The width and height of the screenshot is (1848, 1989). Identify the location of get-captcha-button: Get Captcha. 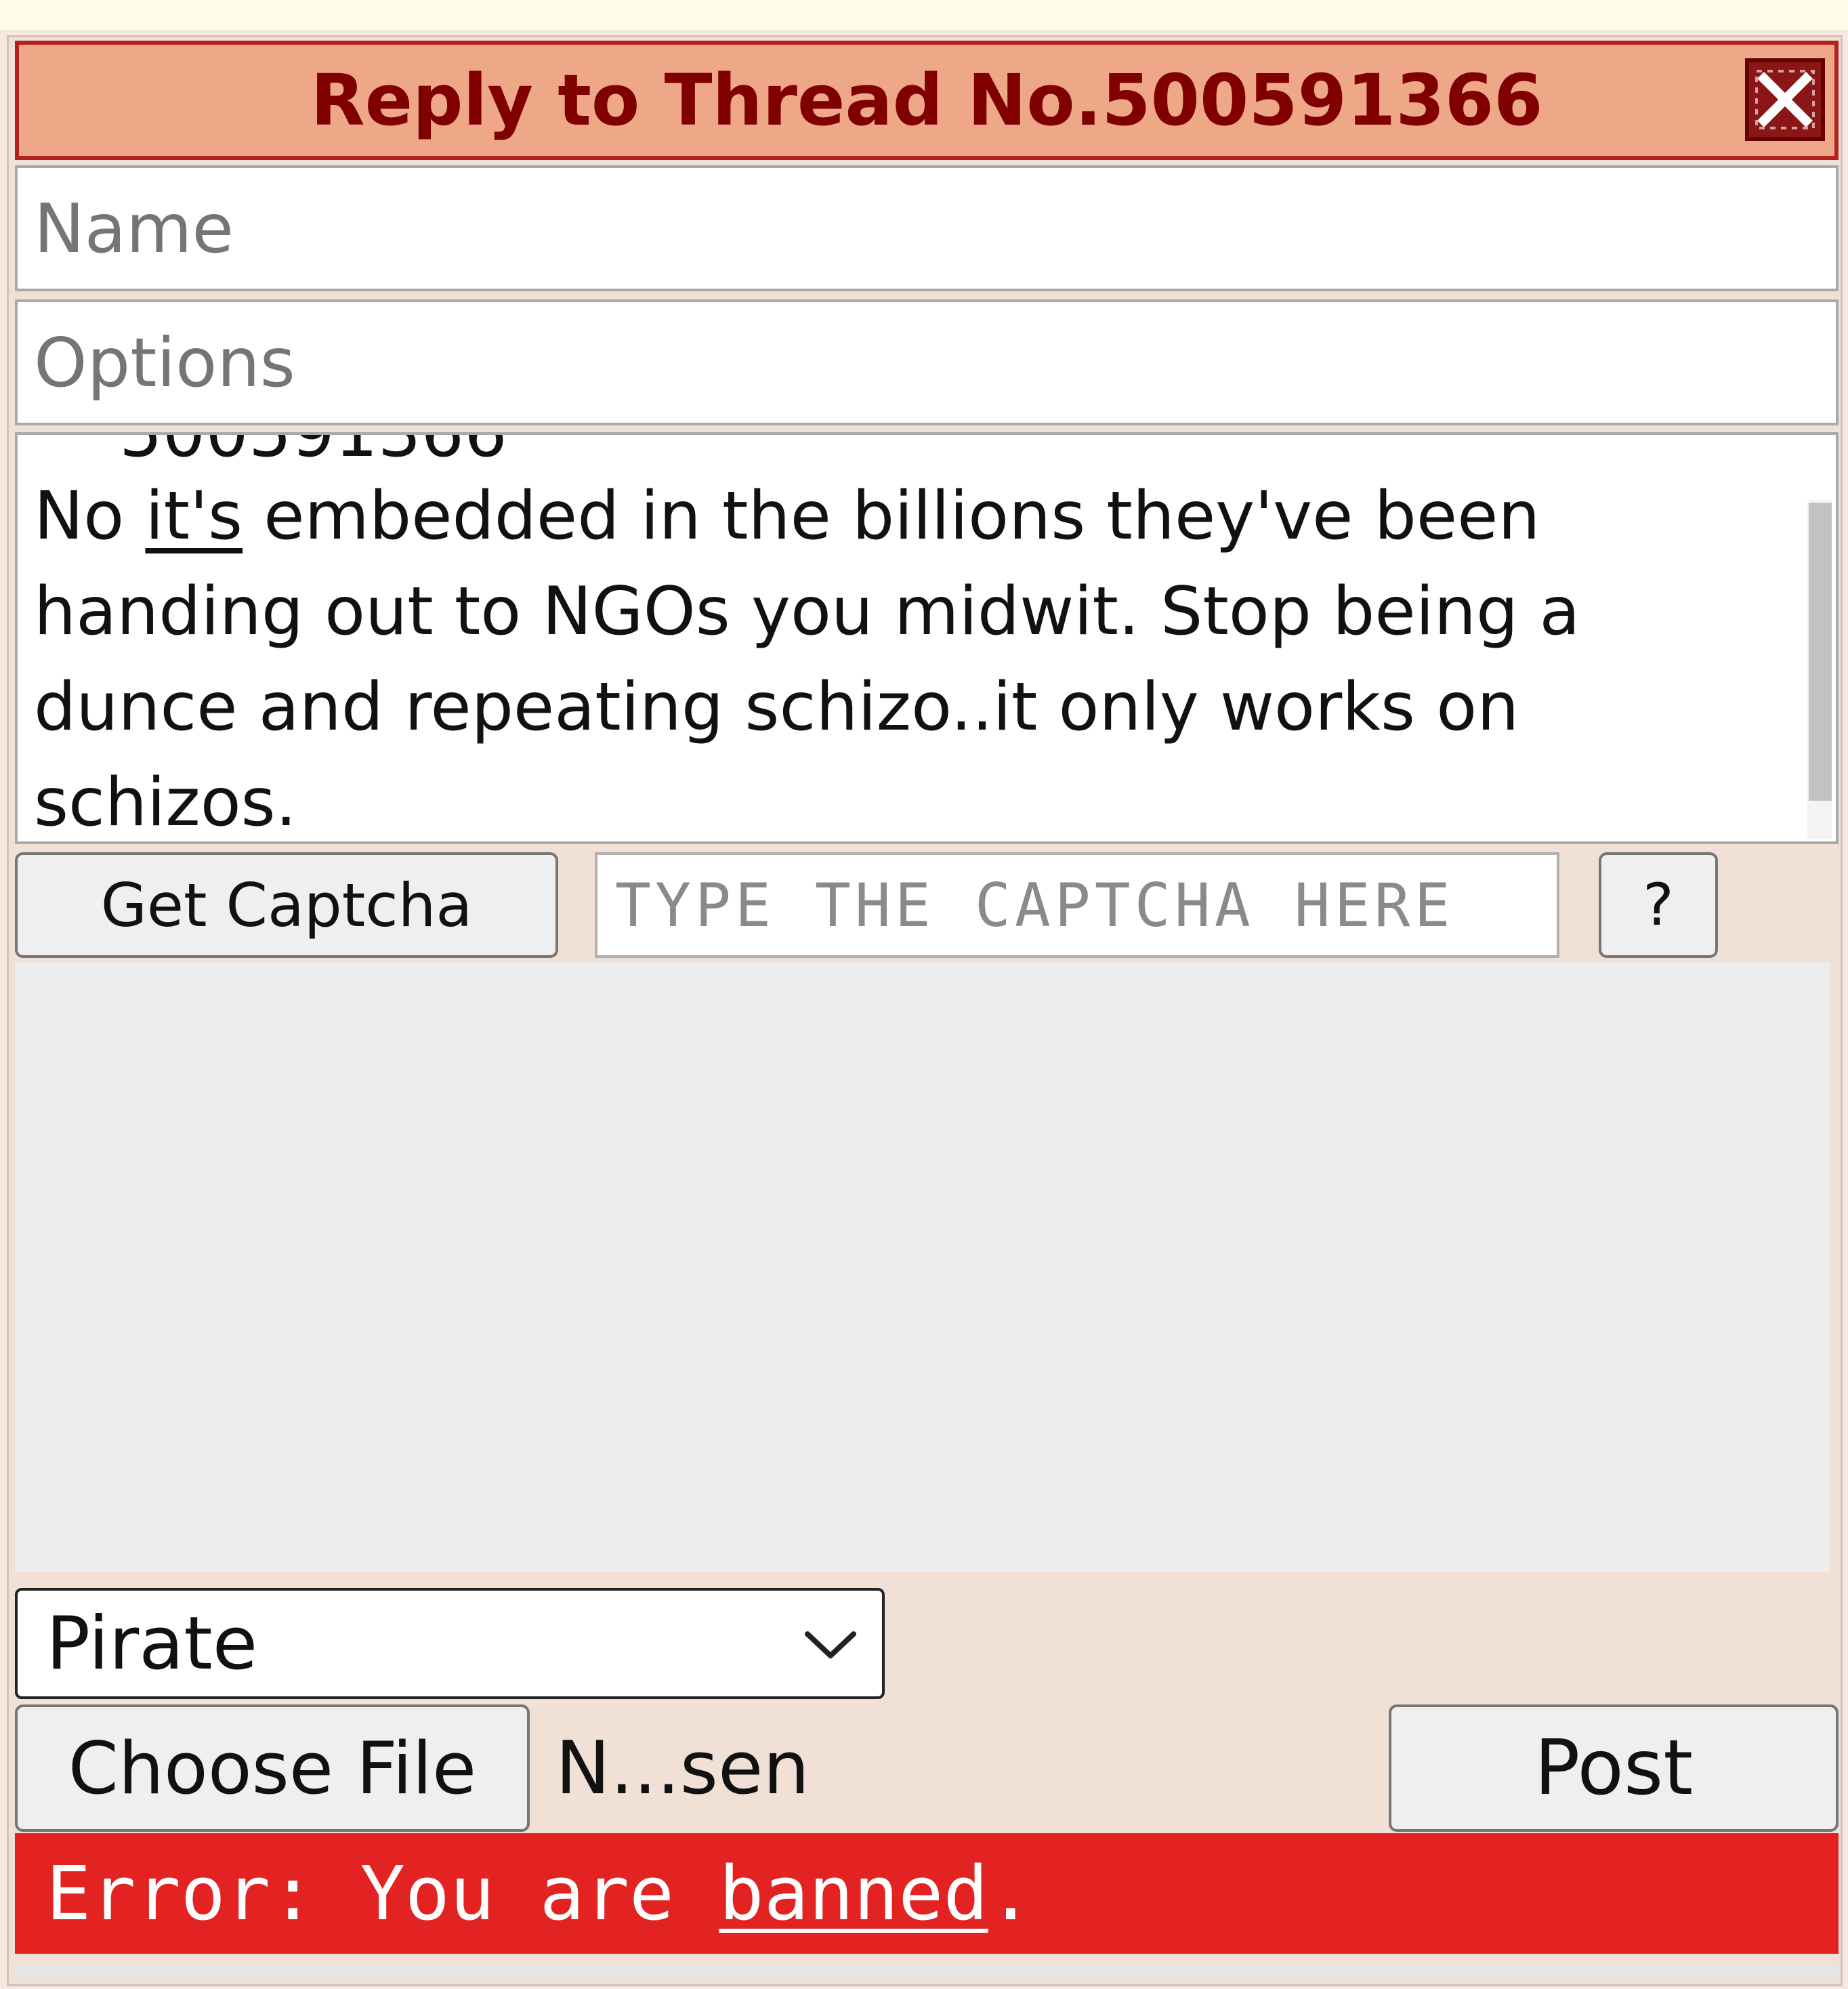
(286, 905).